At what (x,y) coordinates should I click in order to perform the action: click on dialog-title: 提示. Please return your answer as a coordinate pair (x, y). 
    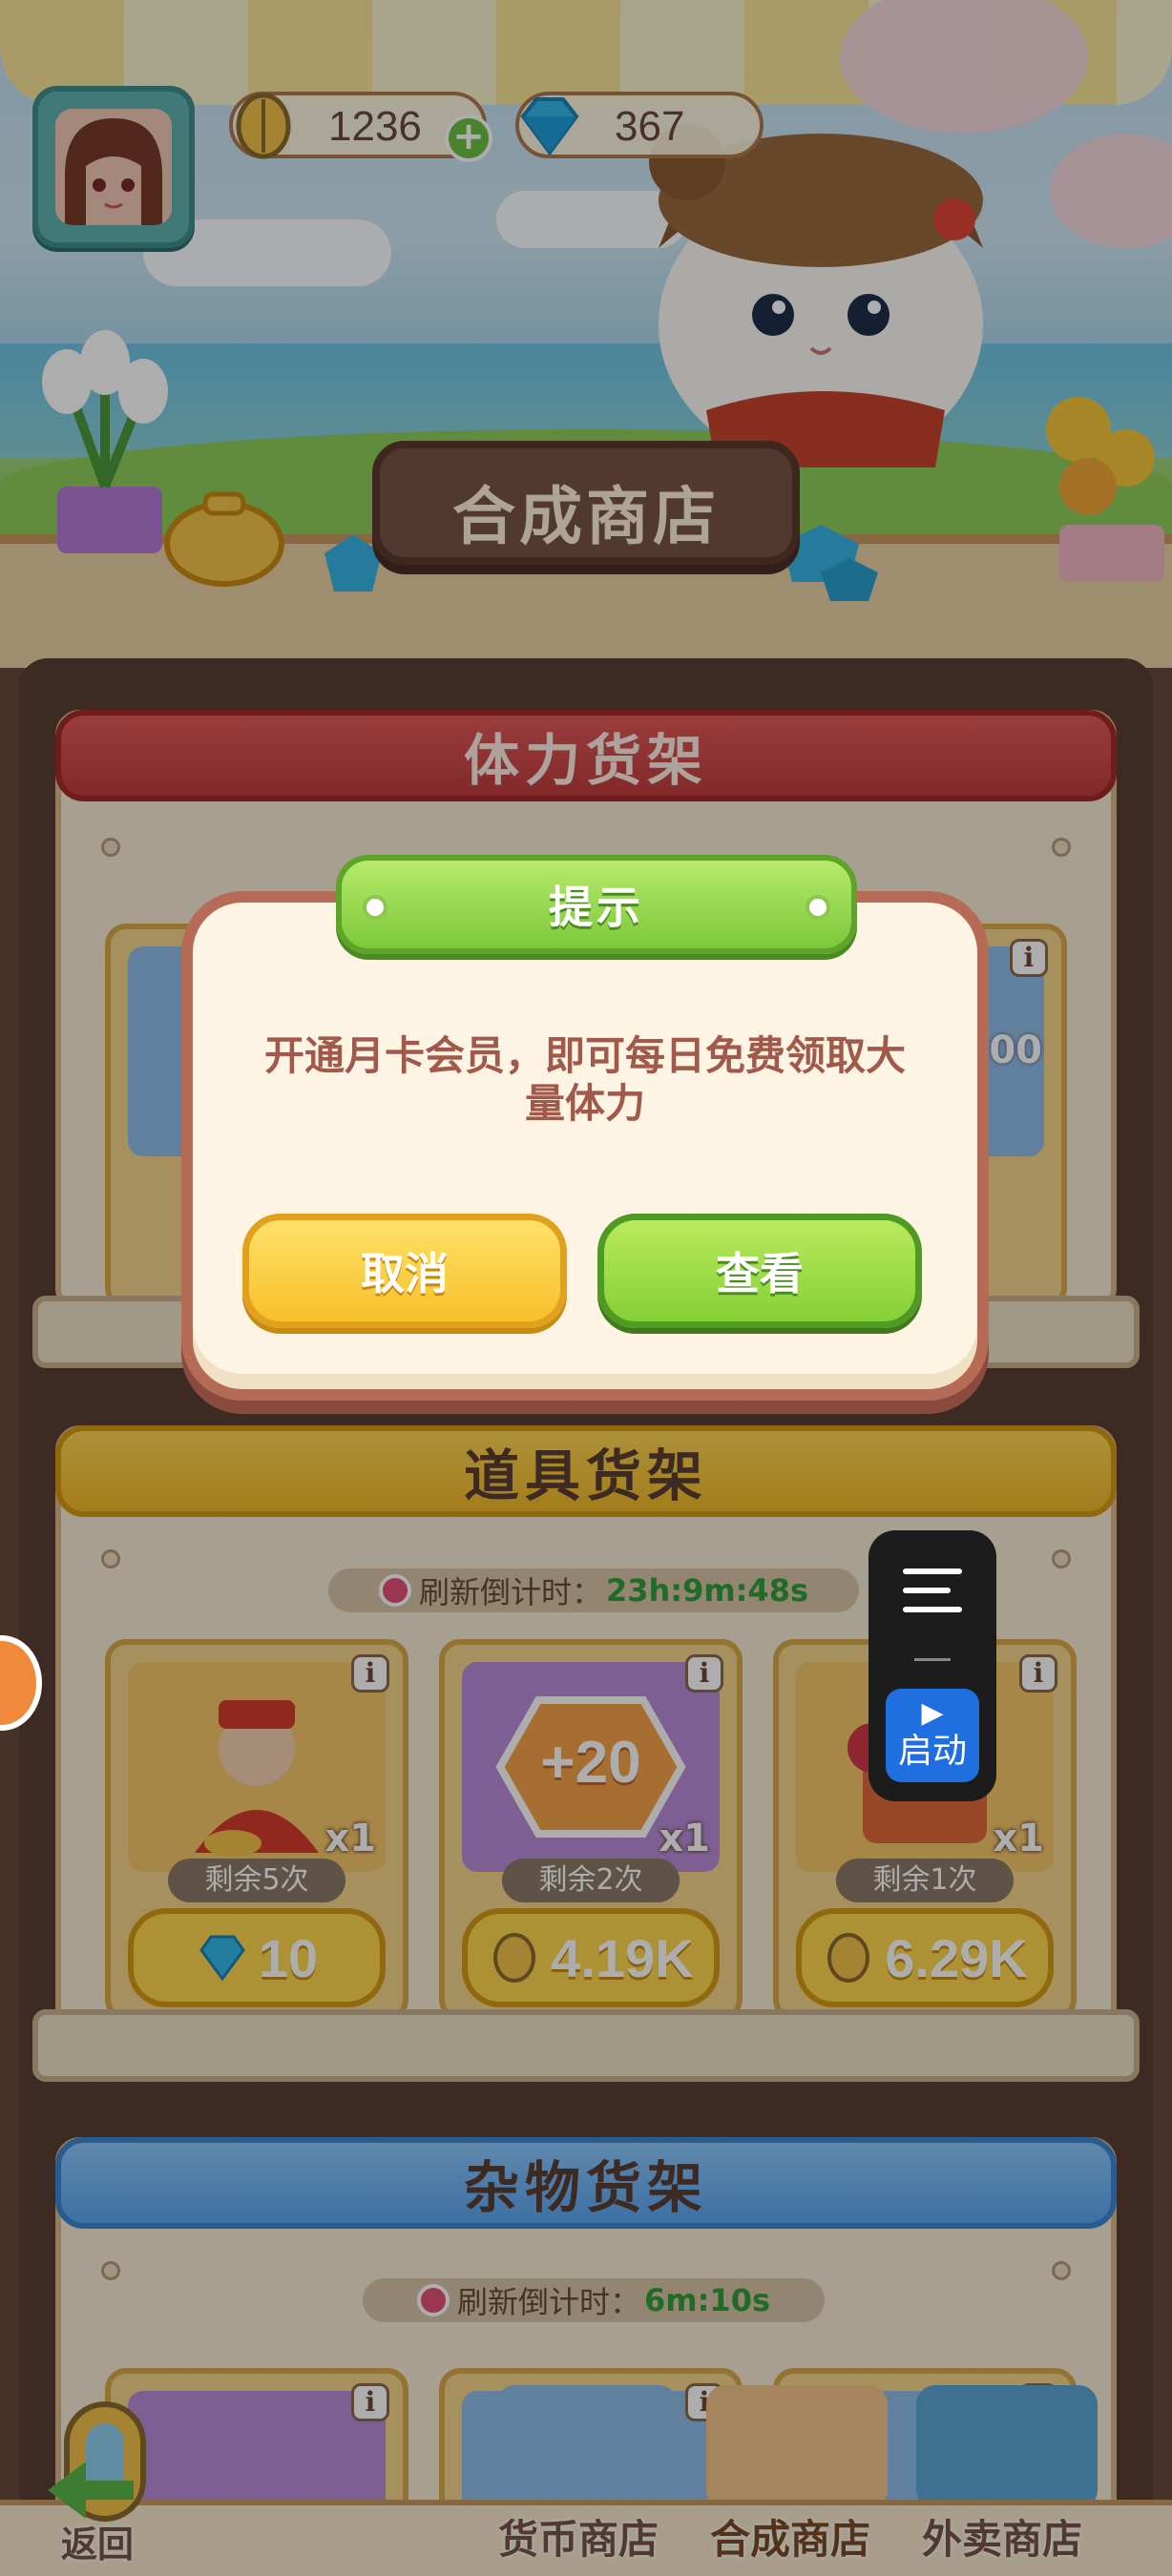
    Looking at the image, I should click on (596, 907).